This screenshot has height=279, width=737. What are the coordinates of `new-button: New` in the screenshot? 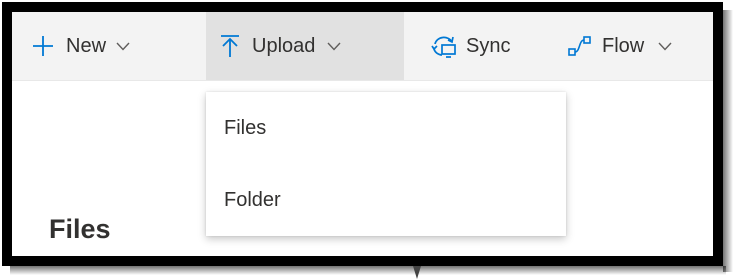 It's located at (81, 46).